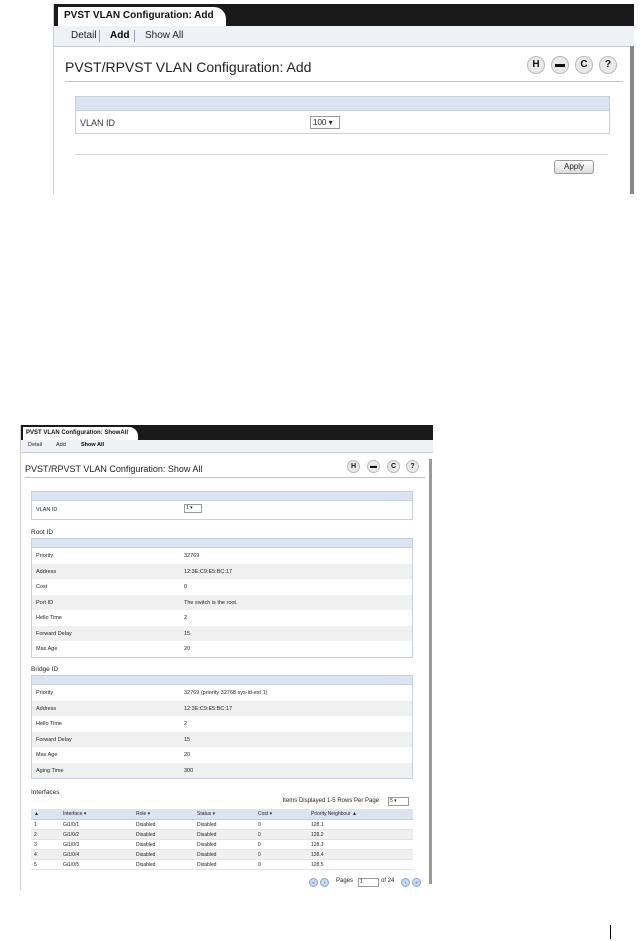 Image resolution: width=641 pixels, height=941 pixels. Describe the element at coordinates (99, 36) in the screenshot. I see `nav-divider` at that location.